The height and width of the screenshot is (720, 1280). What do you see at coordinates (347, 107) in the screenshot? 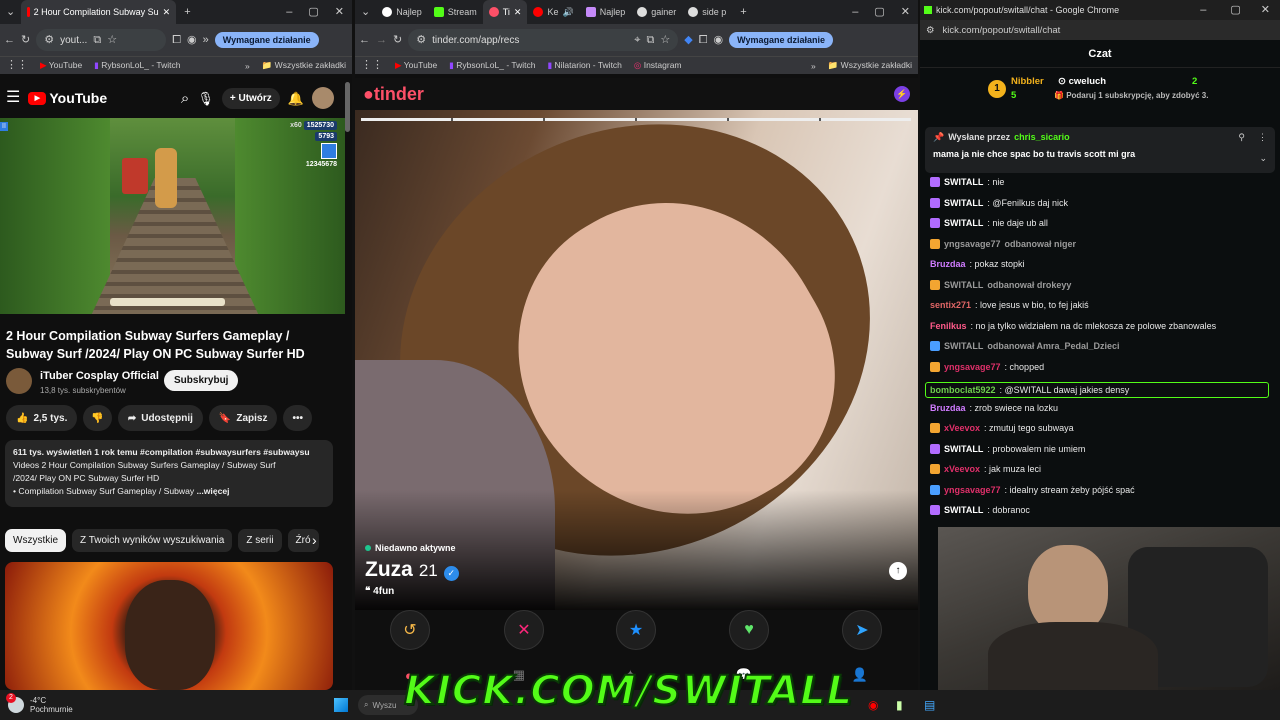
I see `scrollbar` at bounding box center [347, 107].